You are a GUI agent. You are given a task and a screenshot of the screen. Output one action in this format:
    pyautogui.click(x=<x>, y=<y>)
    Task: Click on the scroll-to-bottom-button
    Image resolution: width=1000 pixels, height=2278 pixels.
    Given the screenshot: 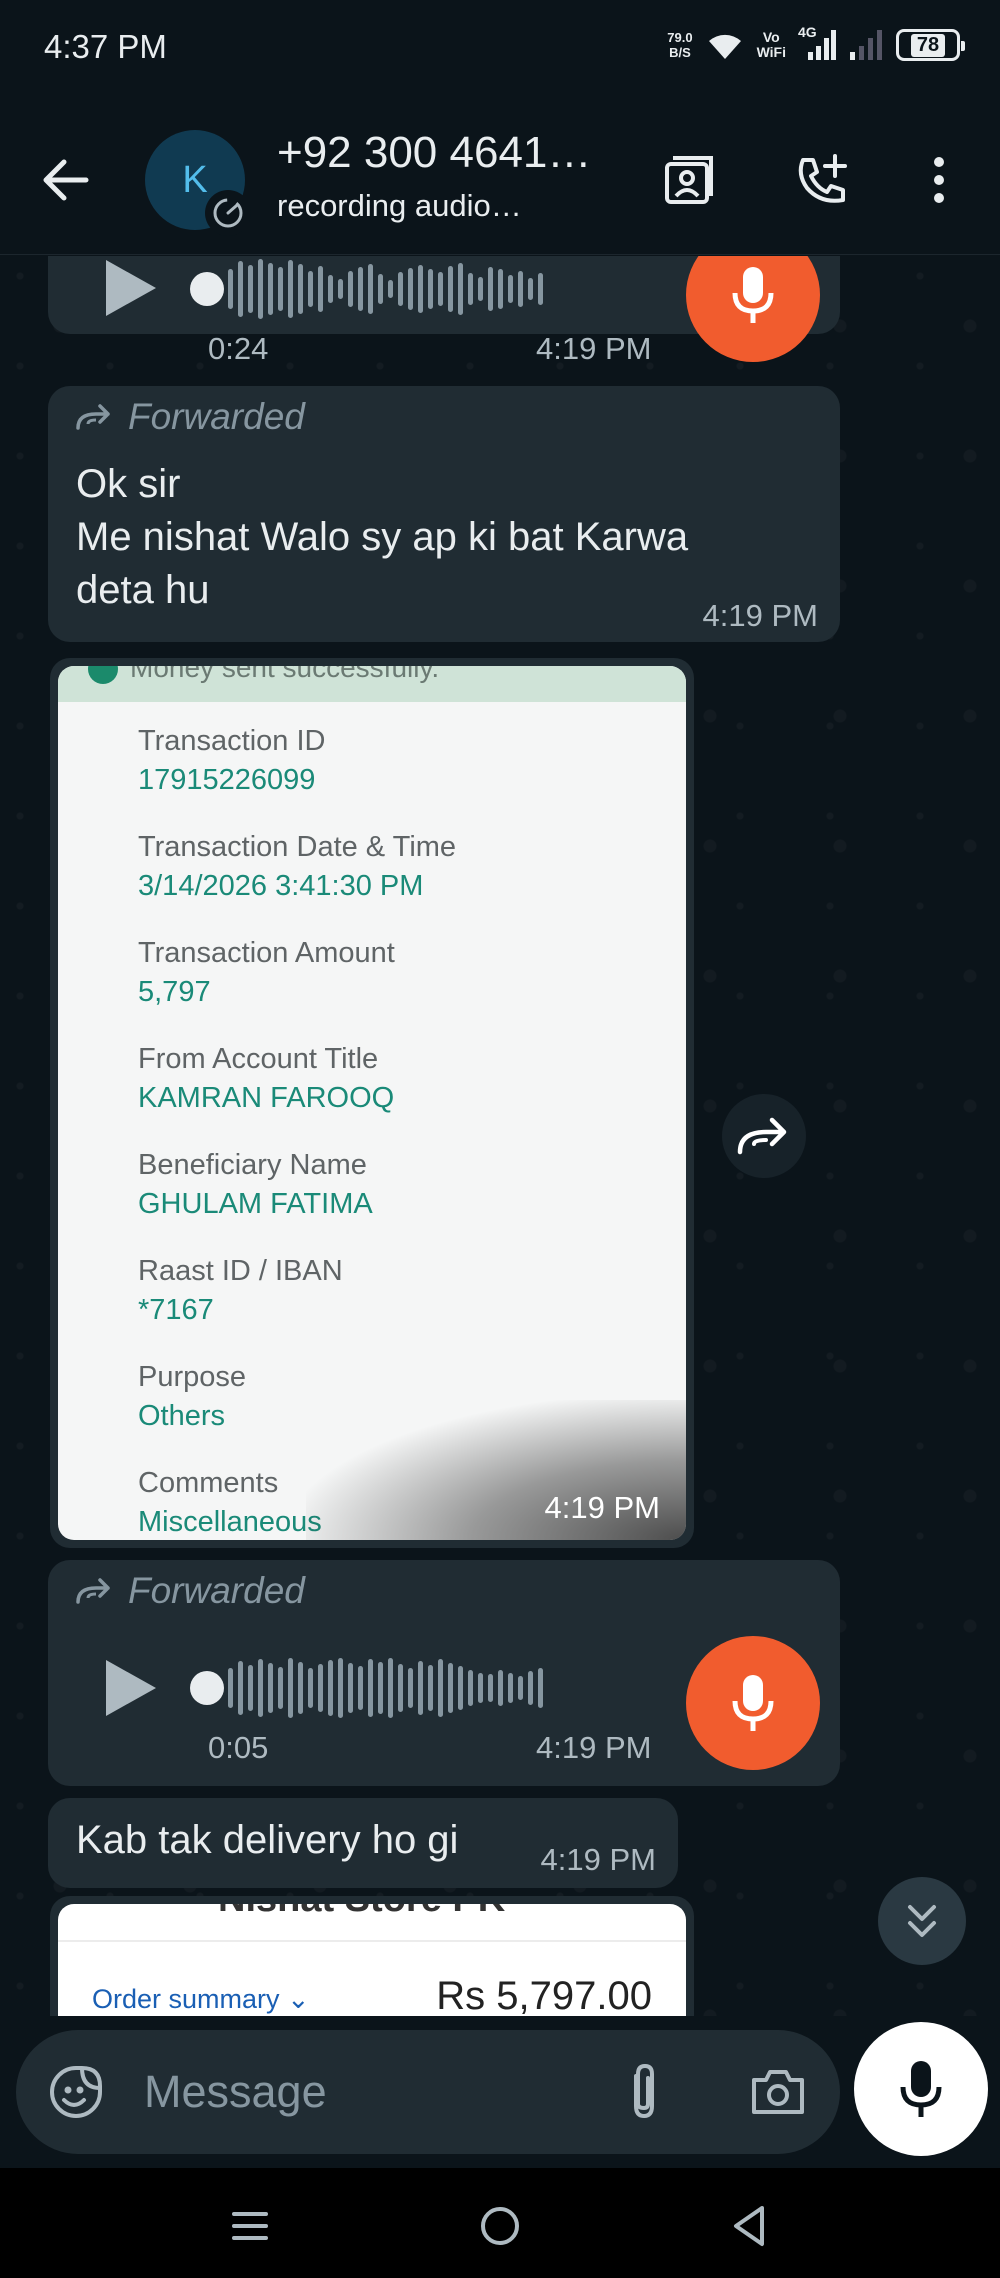 What is the action you would take?
    pyautogui.click(x=922, y=1921)
    